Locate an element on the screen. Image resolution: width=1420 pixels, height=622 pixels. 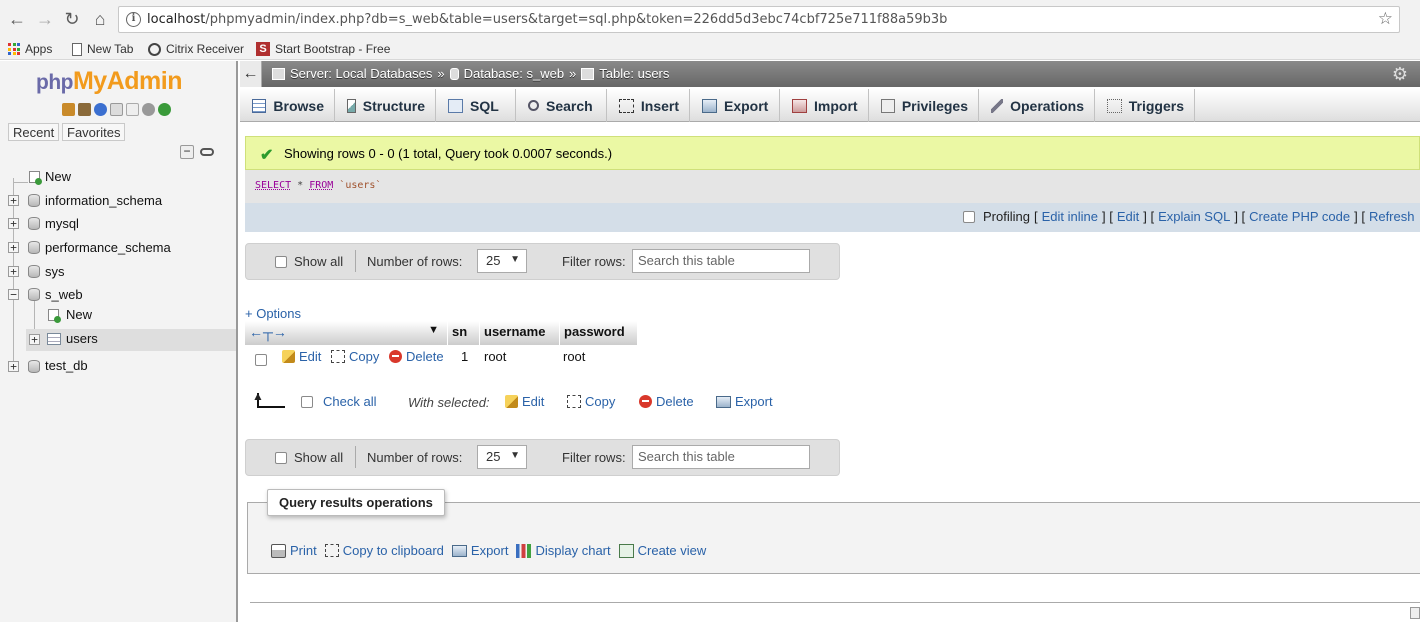
tab-insert: Insert is located at coordinates (648, 105).